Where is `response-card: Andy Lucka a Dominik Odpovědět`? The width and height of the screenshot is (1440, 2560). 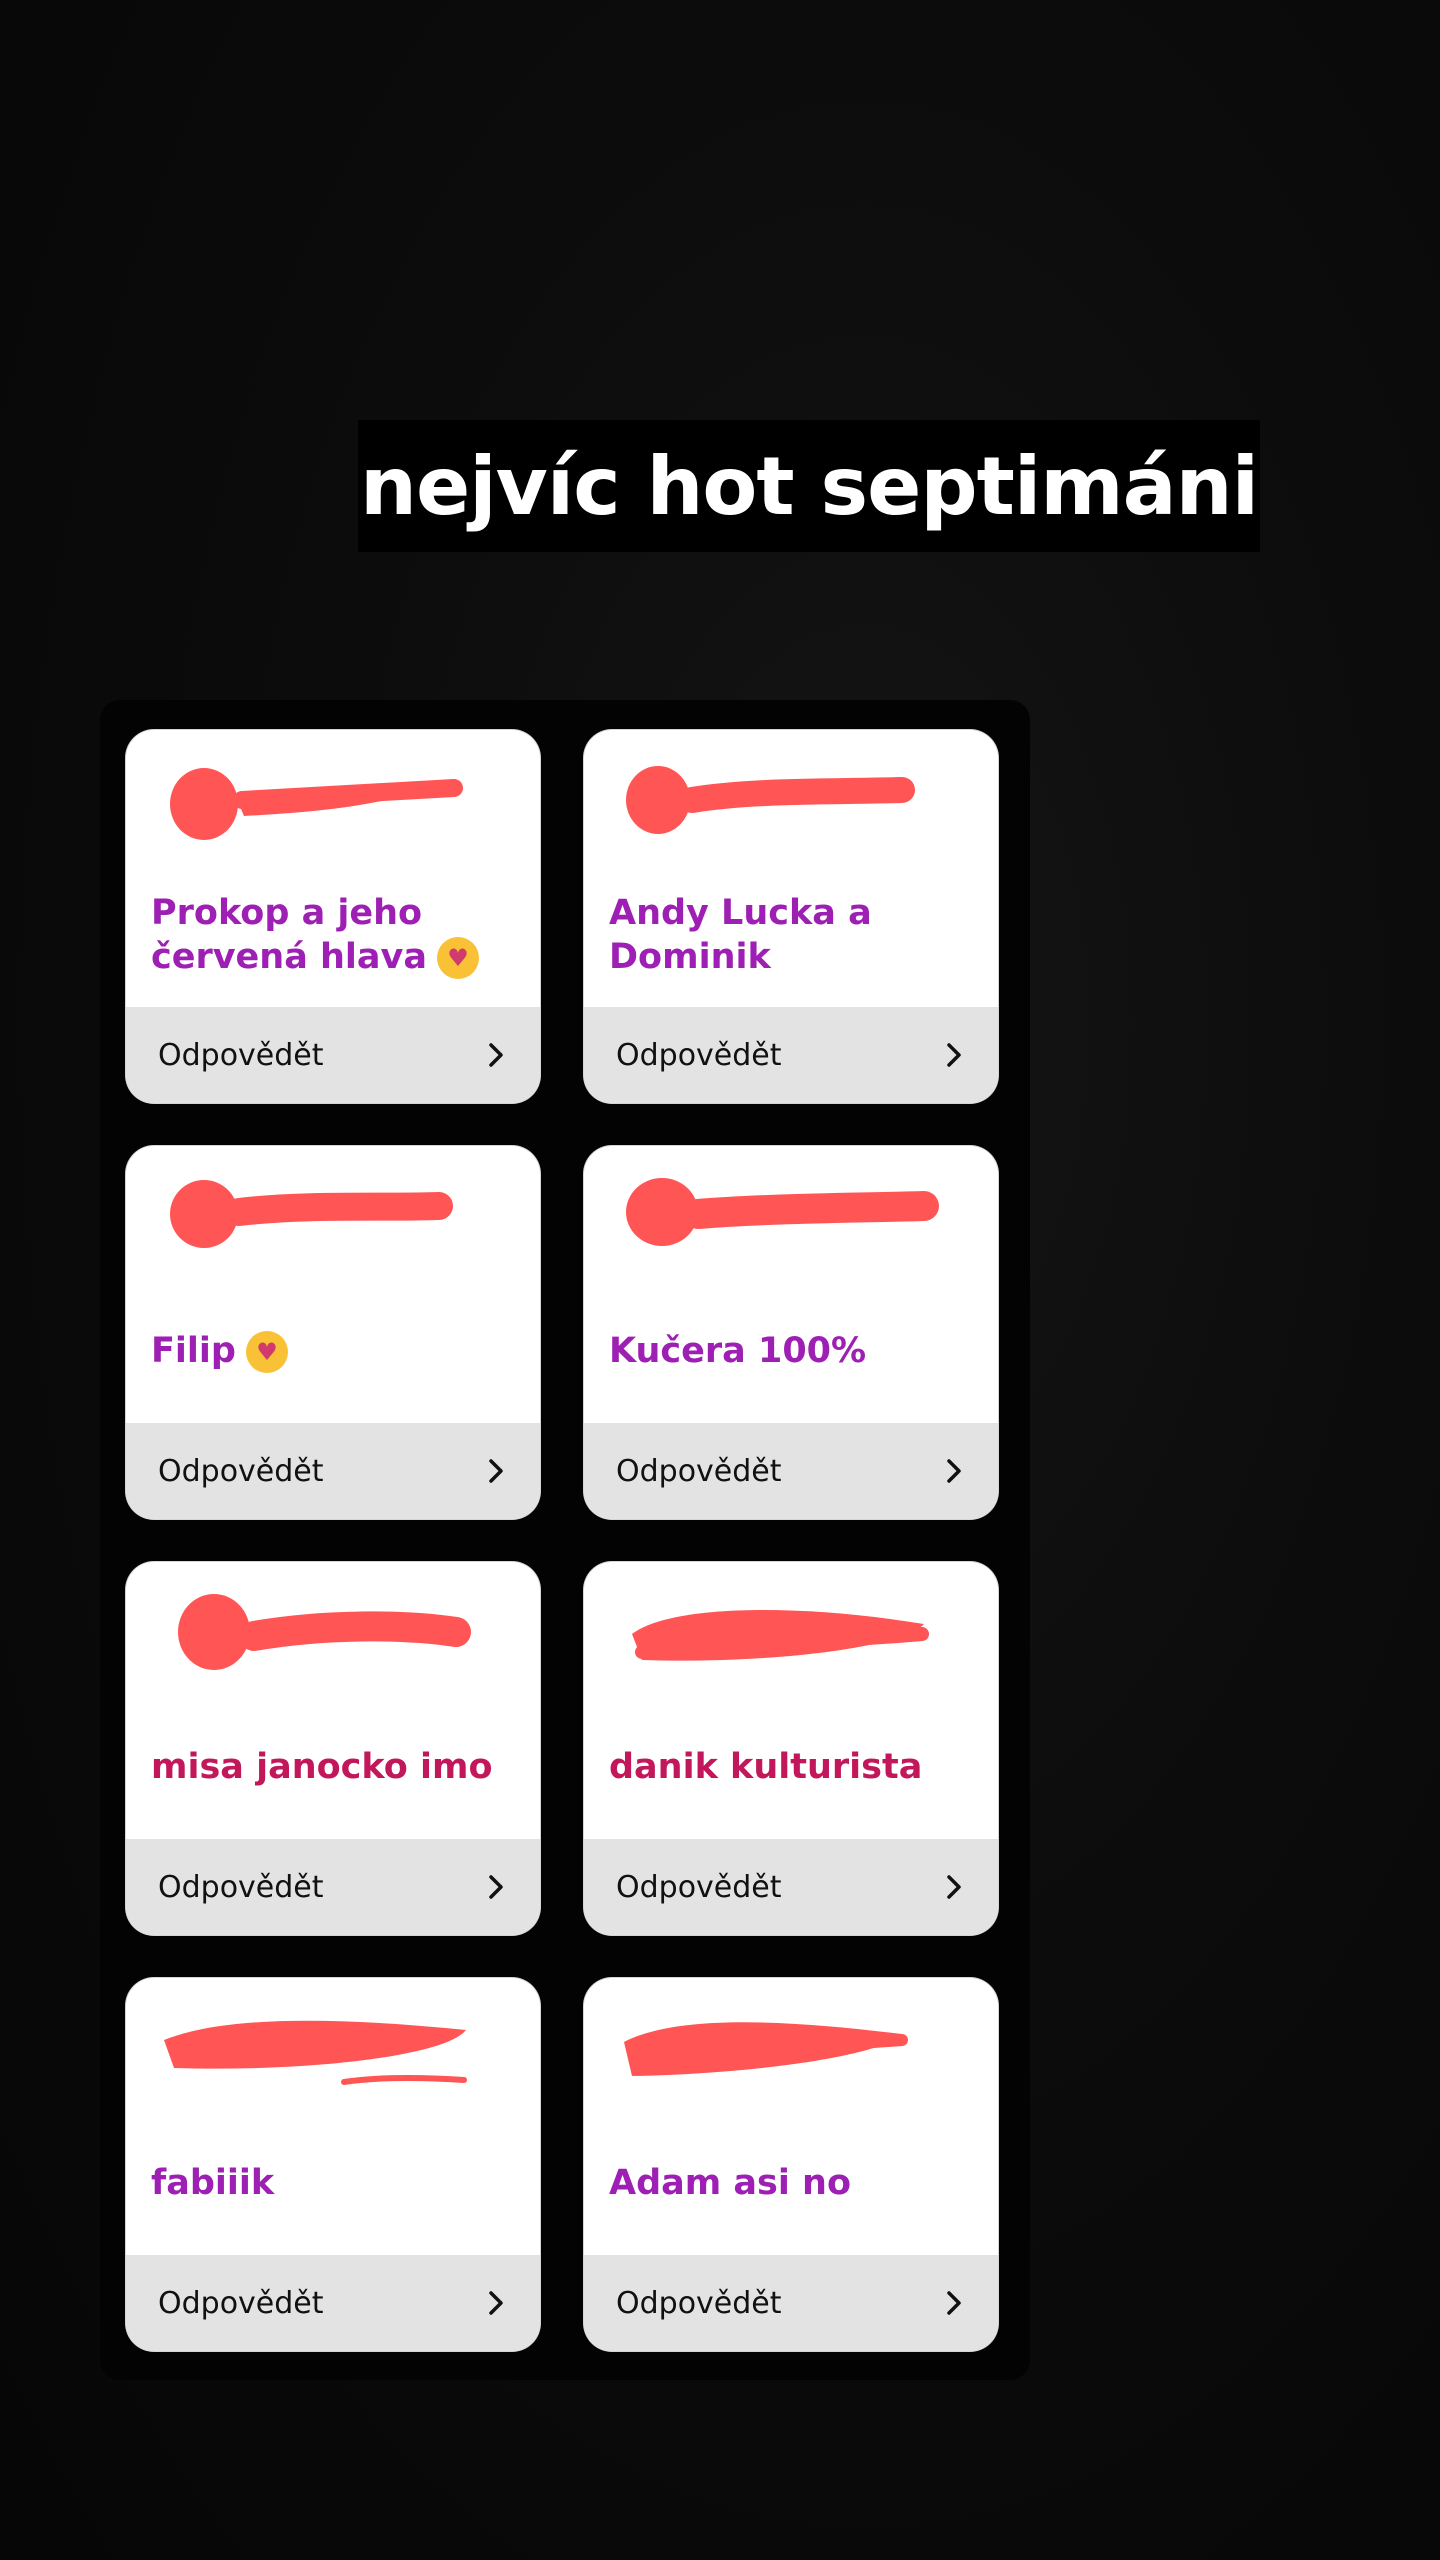
response-card: Andy Lucka a Dominik Odpovědět is located at coordinates (791, 916).